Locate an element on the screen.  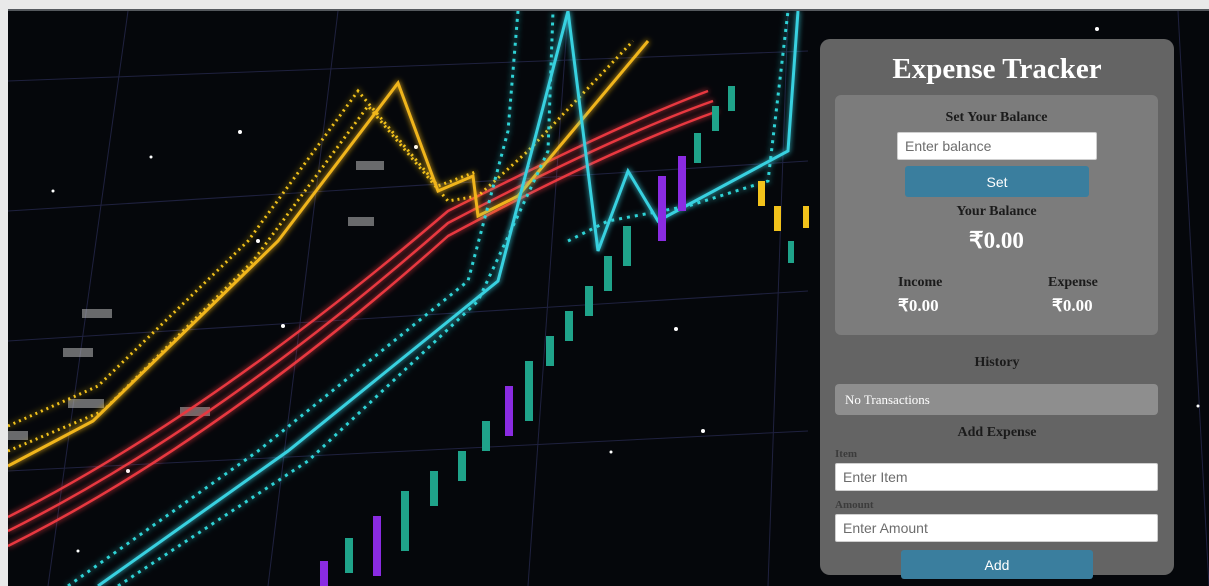
history-empty-text: No Transactions is located at coordinates (887, 399).